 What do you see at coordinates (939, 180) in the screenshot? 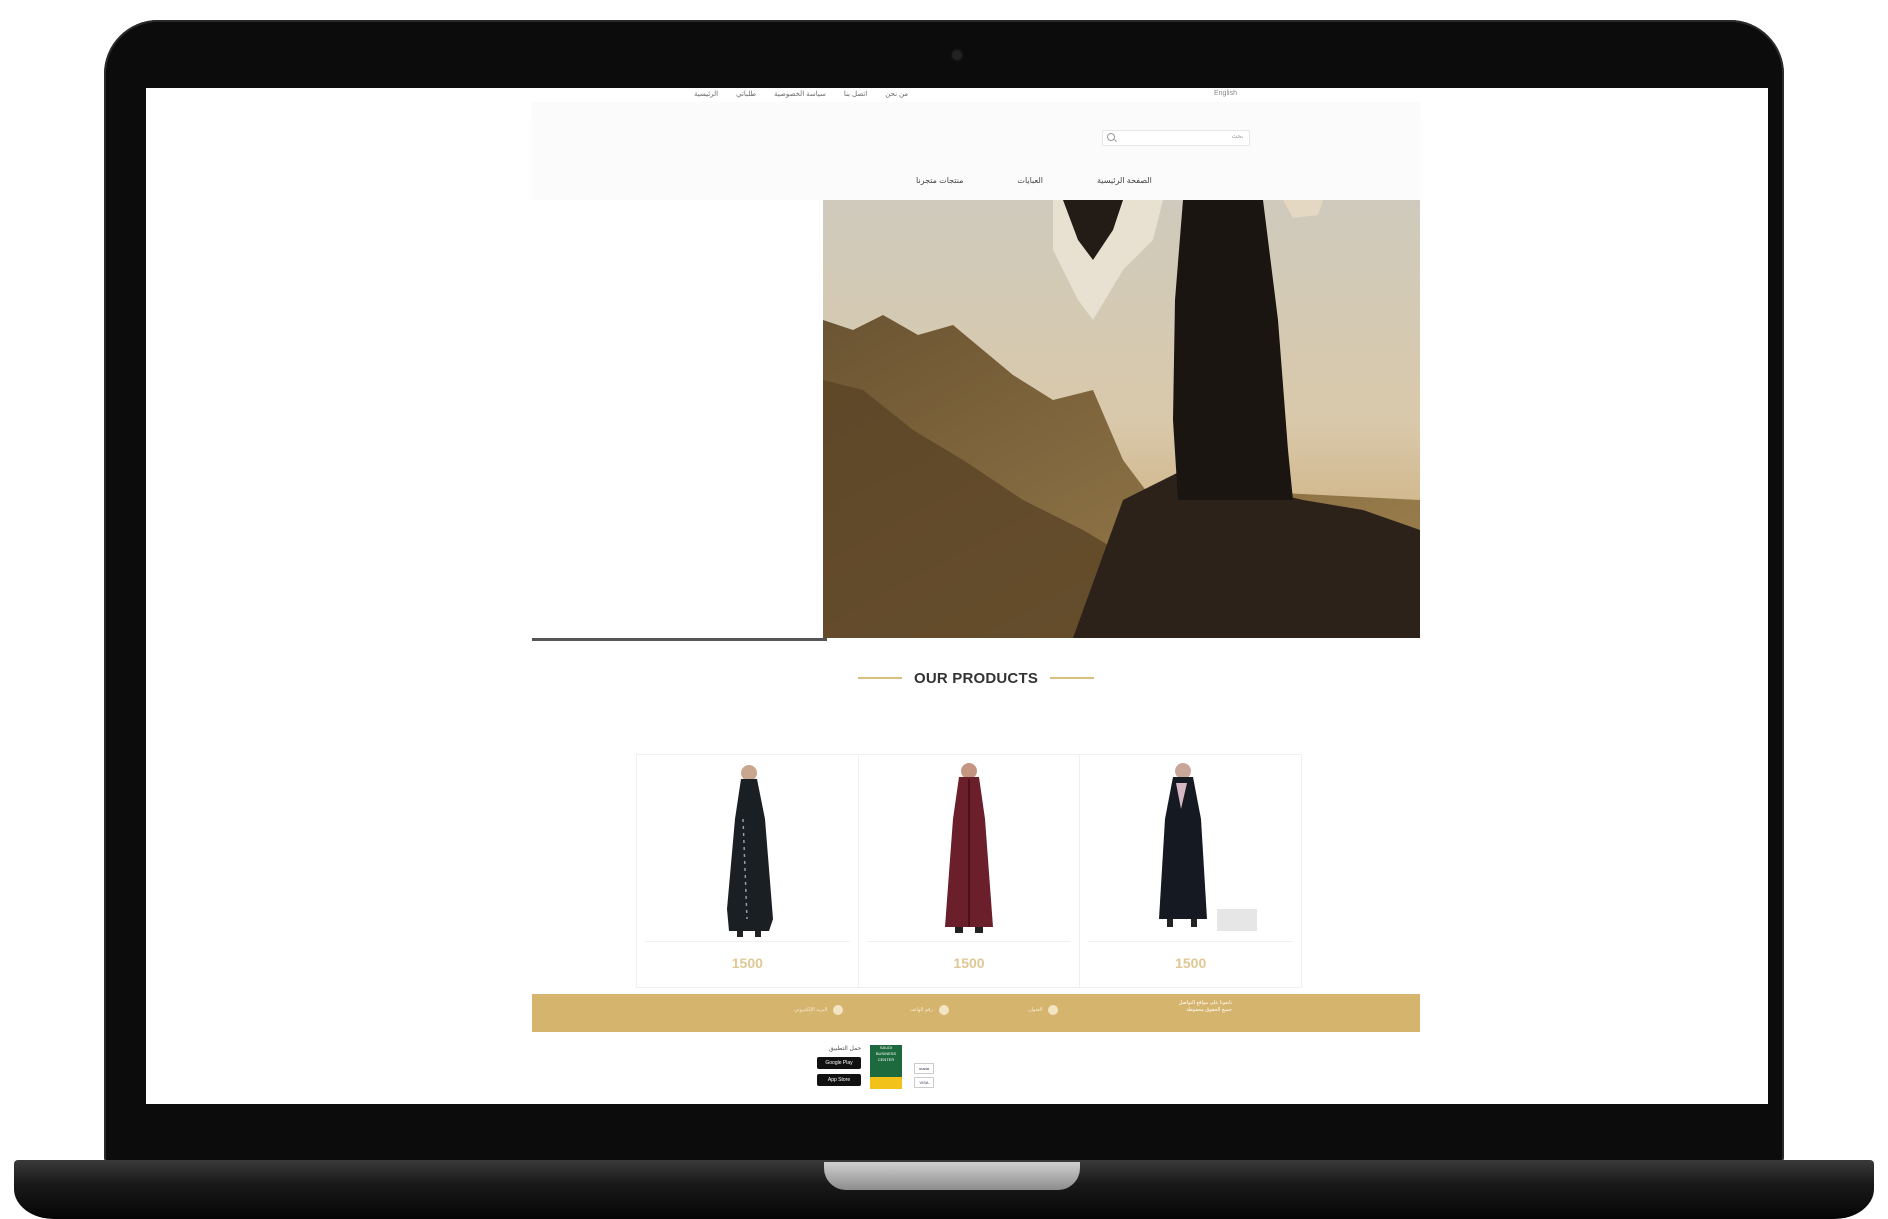
I see `nav-item-store: منتجات متجرنا` at bounding box center [939, 180].